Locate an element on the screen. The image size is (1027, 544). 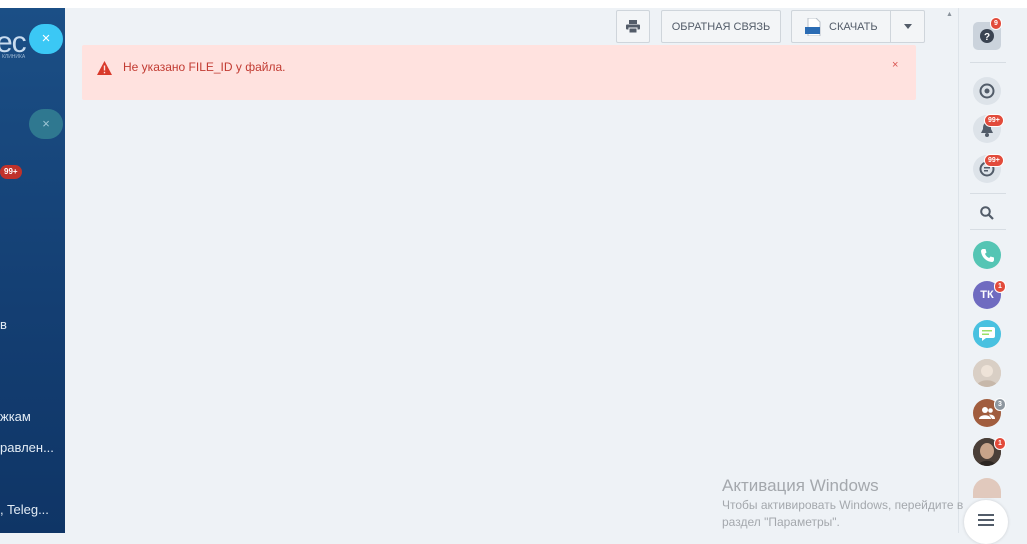
print-button is located at coordinates (633, 26).